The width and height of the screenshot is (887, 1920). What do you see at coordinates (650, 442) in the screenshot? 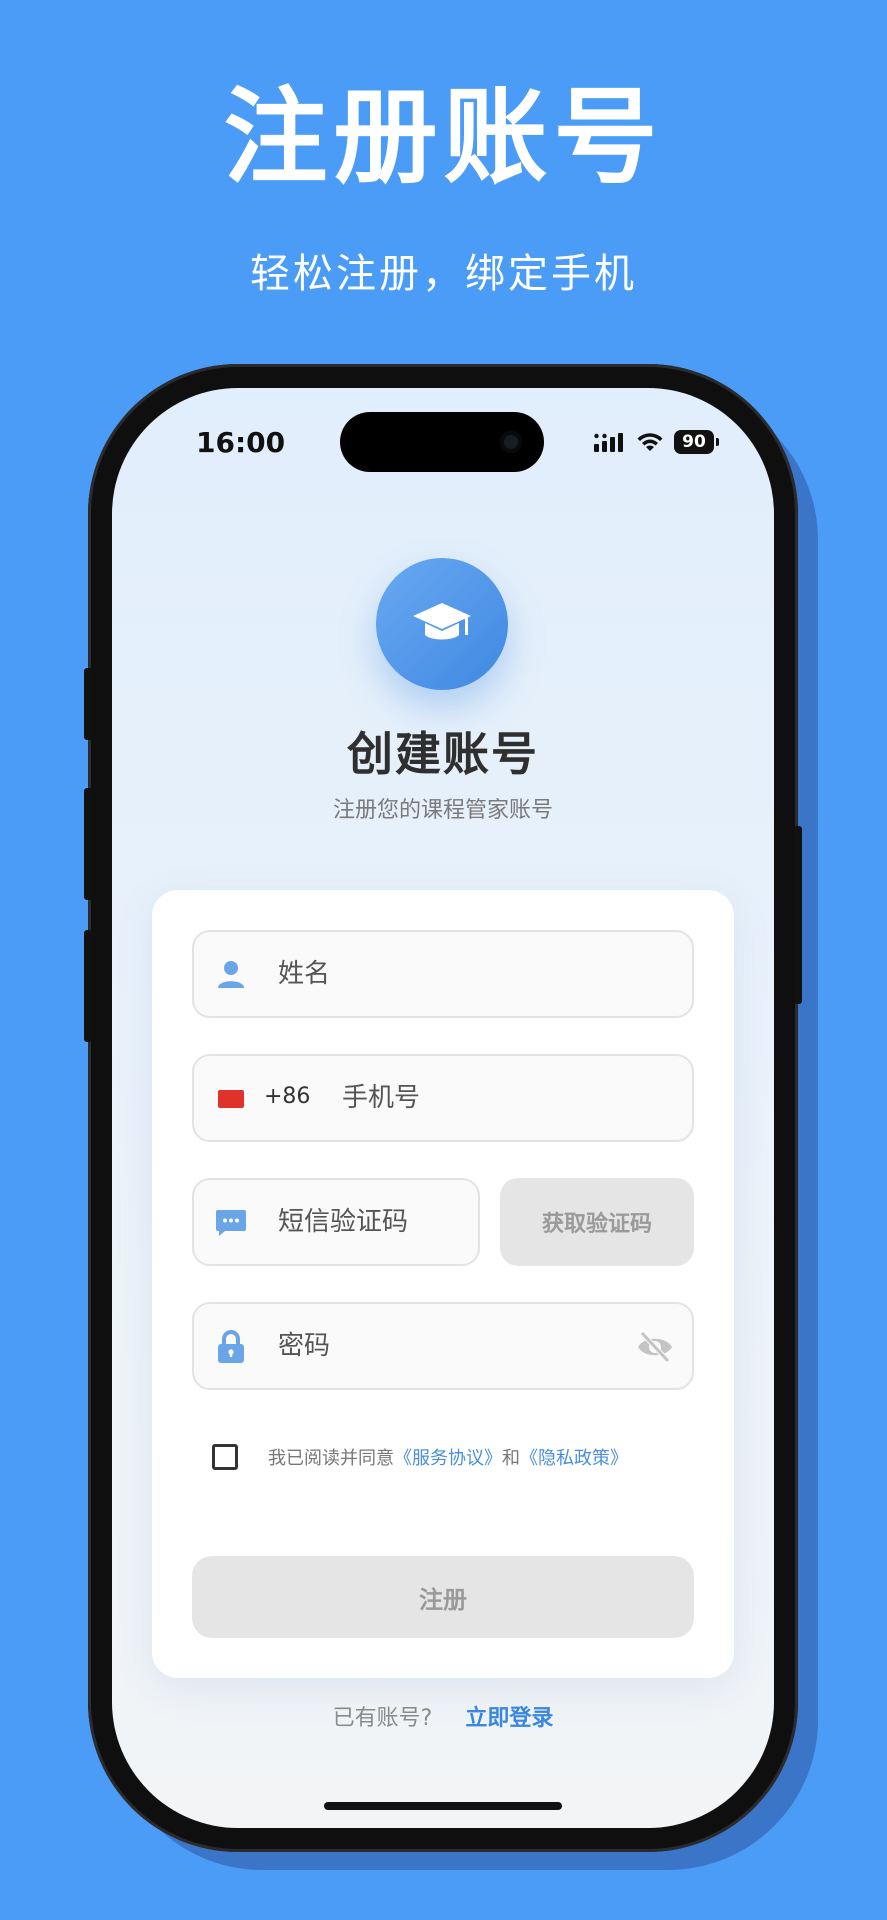
I see `wifi-icon` at bounding box center [650, 442].